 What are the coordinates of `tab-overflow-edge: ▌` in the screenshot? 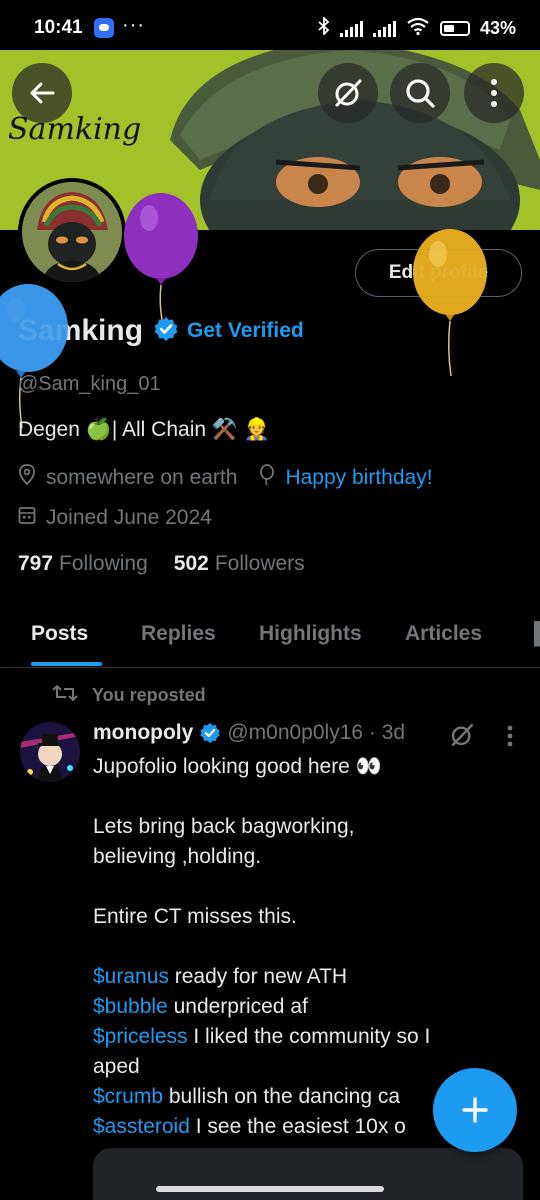 It's located at (537, 634).